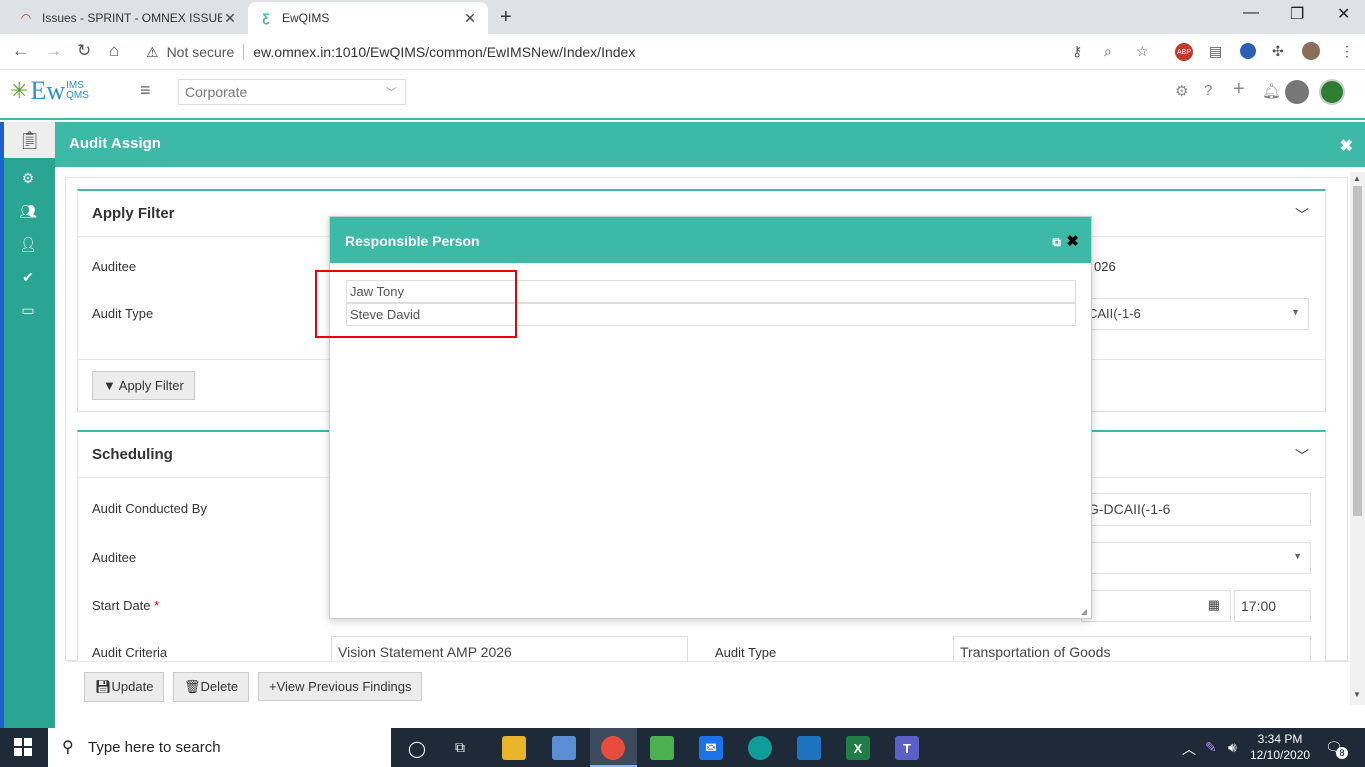 Image resolution: width=1365 pixels, height=767 pixels. I want to click on sidebar-item-user-check: ✔, so click(28, 277).